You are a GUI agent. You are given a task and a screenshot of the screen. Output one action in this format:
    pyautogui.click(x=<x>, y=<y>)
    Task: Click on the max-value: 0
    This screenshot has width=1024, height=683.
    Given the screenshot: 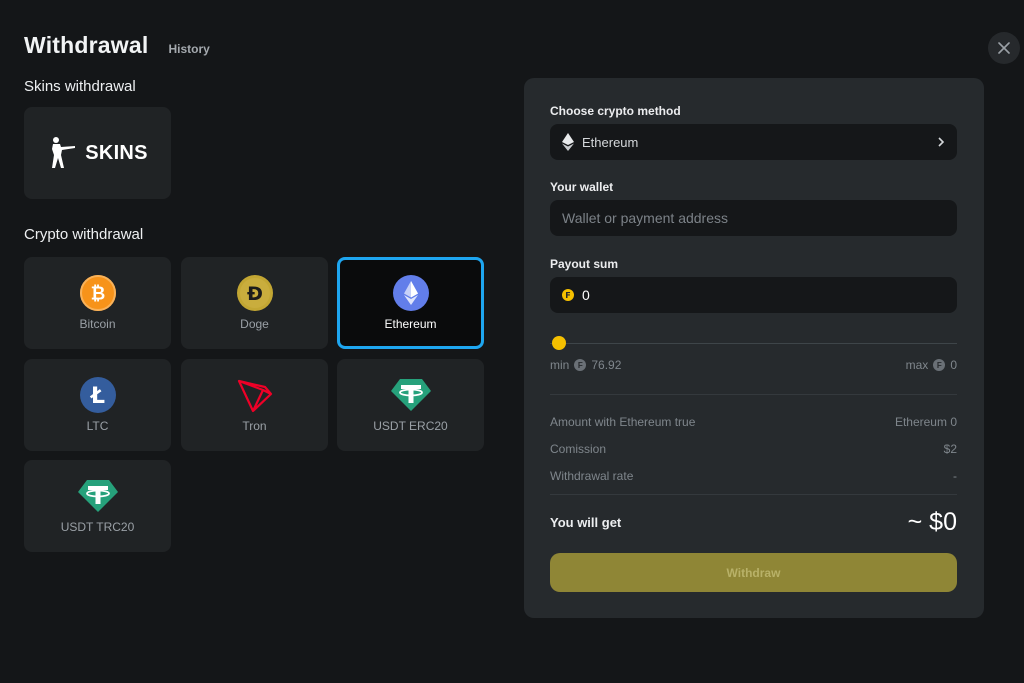 What is the action you would take?
    pyautogui.click(x=953, y=365)
    